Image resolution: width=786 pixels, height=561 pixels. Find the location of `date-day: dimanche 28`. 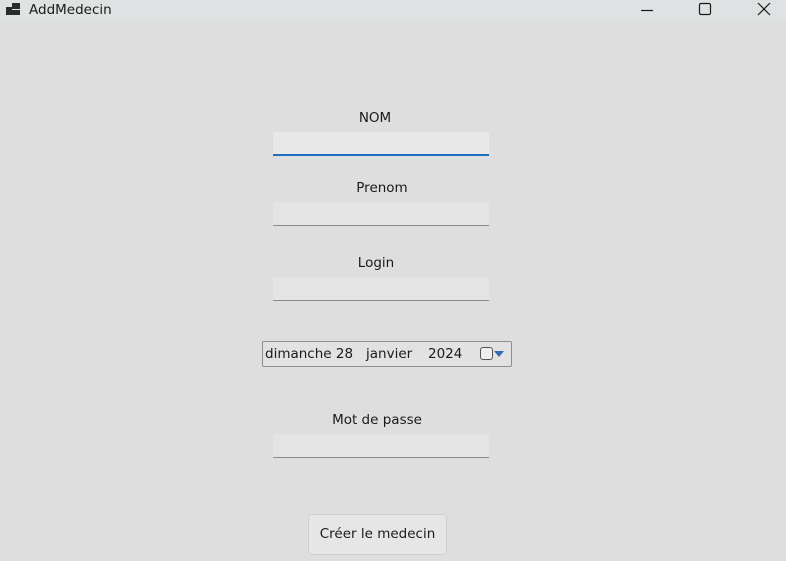

date-day: dimanche 28 is located at coordinates (309, 354).